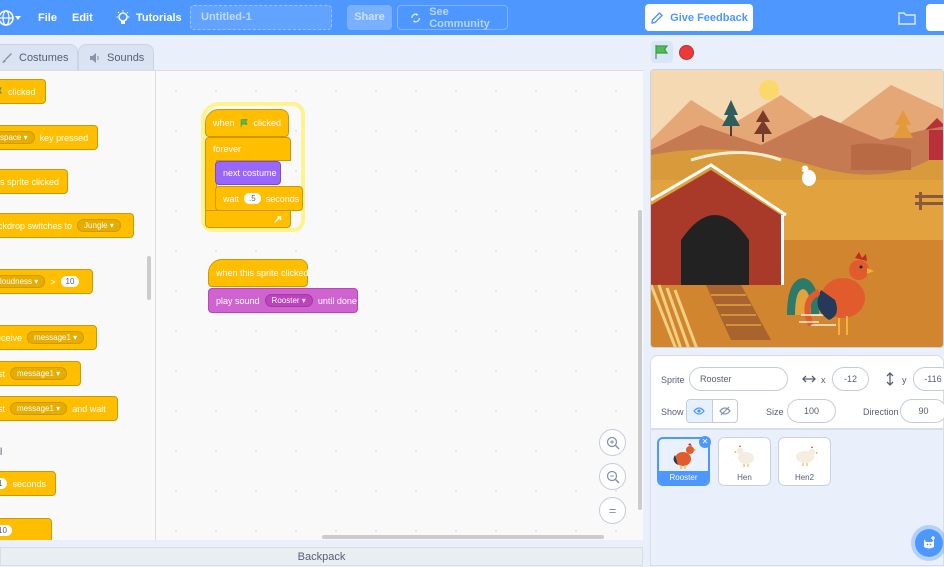 This screenshot has width=944, height=567. I want to click on backdrop-dropdown: Jungle ▾, so click(99, 225).